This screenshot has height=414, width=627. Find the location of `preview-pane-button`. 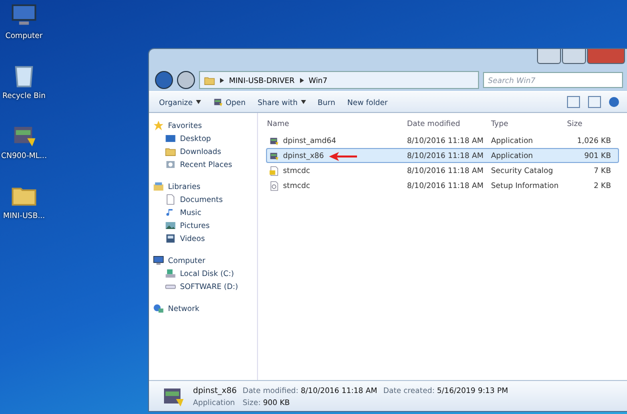

preview-pane-button is located at coordinates (594, 102).